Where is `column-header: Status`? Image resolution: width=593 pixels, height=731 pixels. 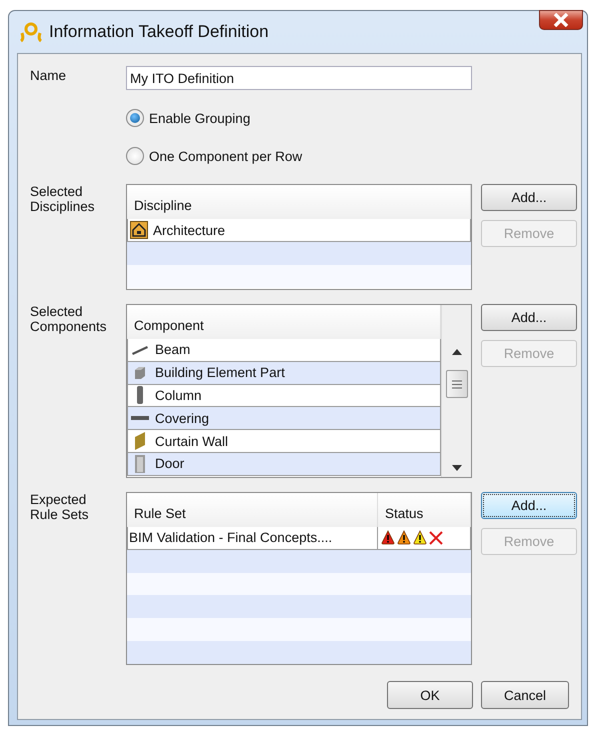
column-header: Status is located at coordinates (424, 510).